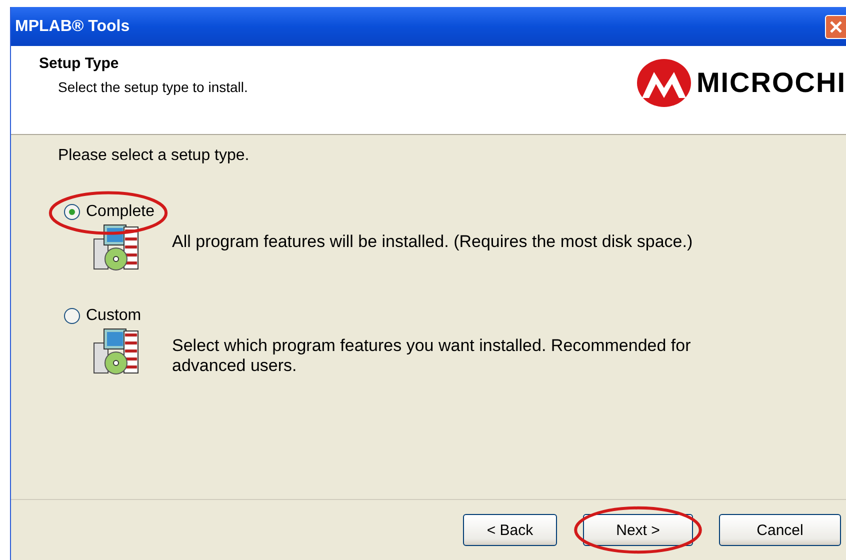 Image resolution: width=846 pixels, height=560 pixels. I want to click on page-title: Setup Type, so click(79, 63).